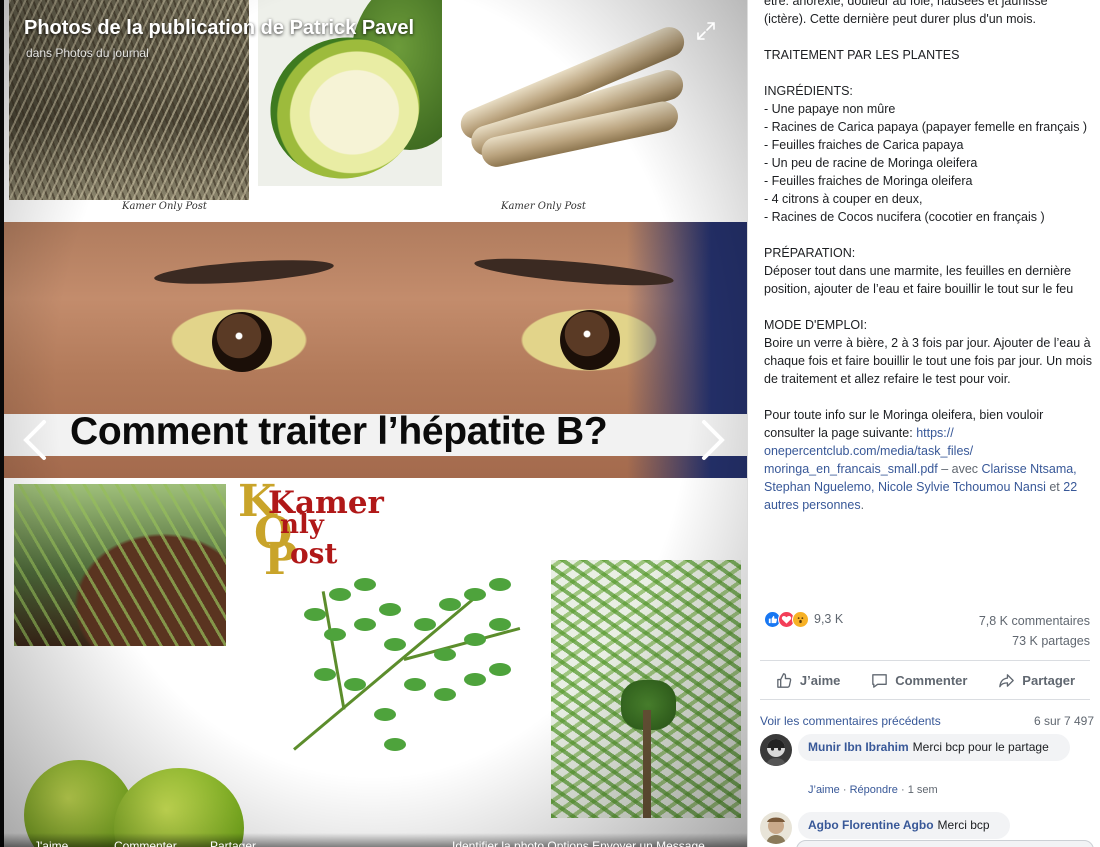 The image size is (1100, 847). What do you see at coordinates (120, 565) in the screenshot?
I see `coconut-roots-image` at bounding box center [120, 565].